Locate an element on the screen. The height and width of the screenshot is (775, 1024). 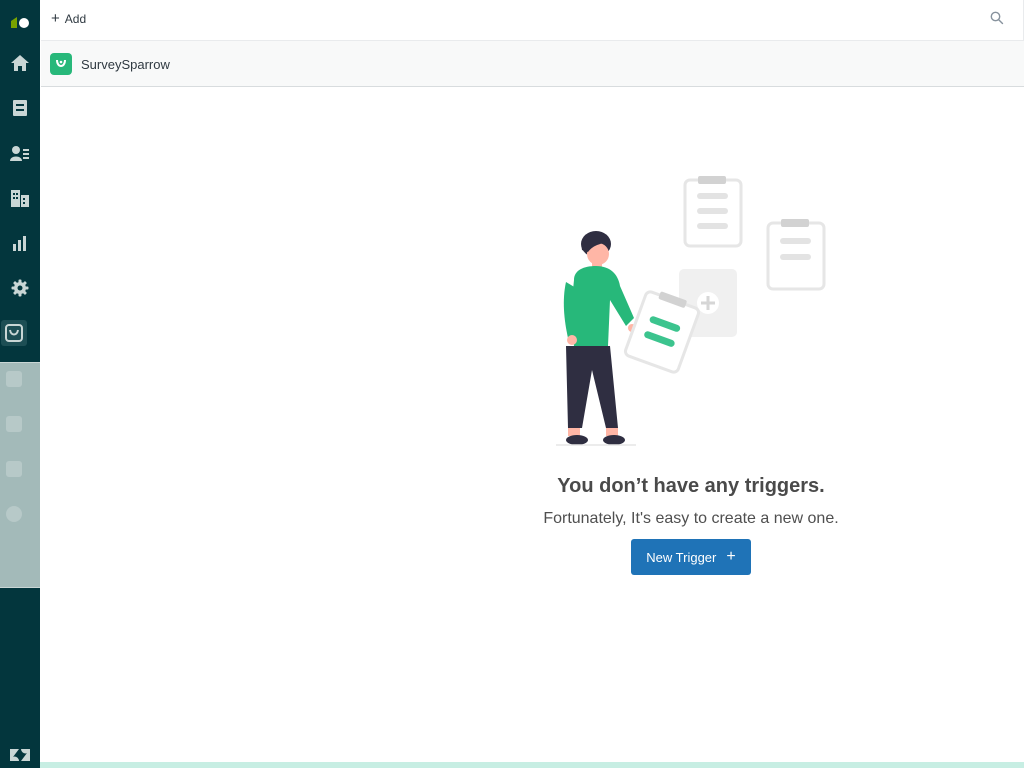
reporting-icon is located at coordinates (19, 243).